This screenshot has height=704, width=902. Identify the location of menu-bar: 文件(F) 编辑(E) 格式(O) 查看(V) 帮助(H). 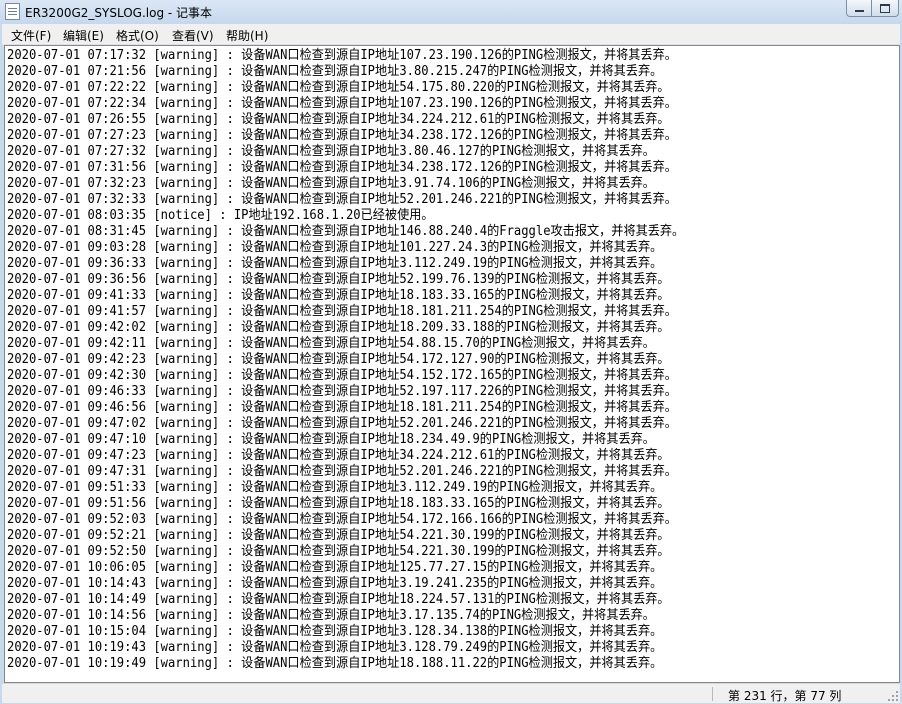
(451, 34).